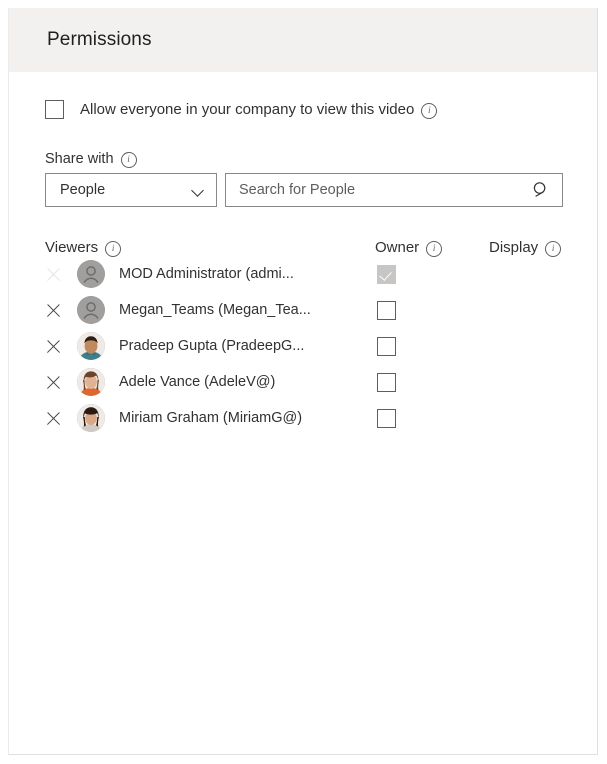  Describe the element at coordinates (197, 382) in the screenshot. I see `viewer-name: Adele Vance (AdeleV@)` at that location.